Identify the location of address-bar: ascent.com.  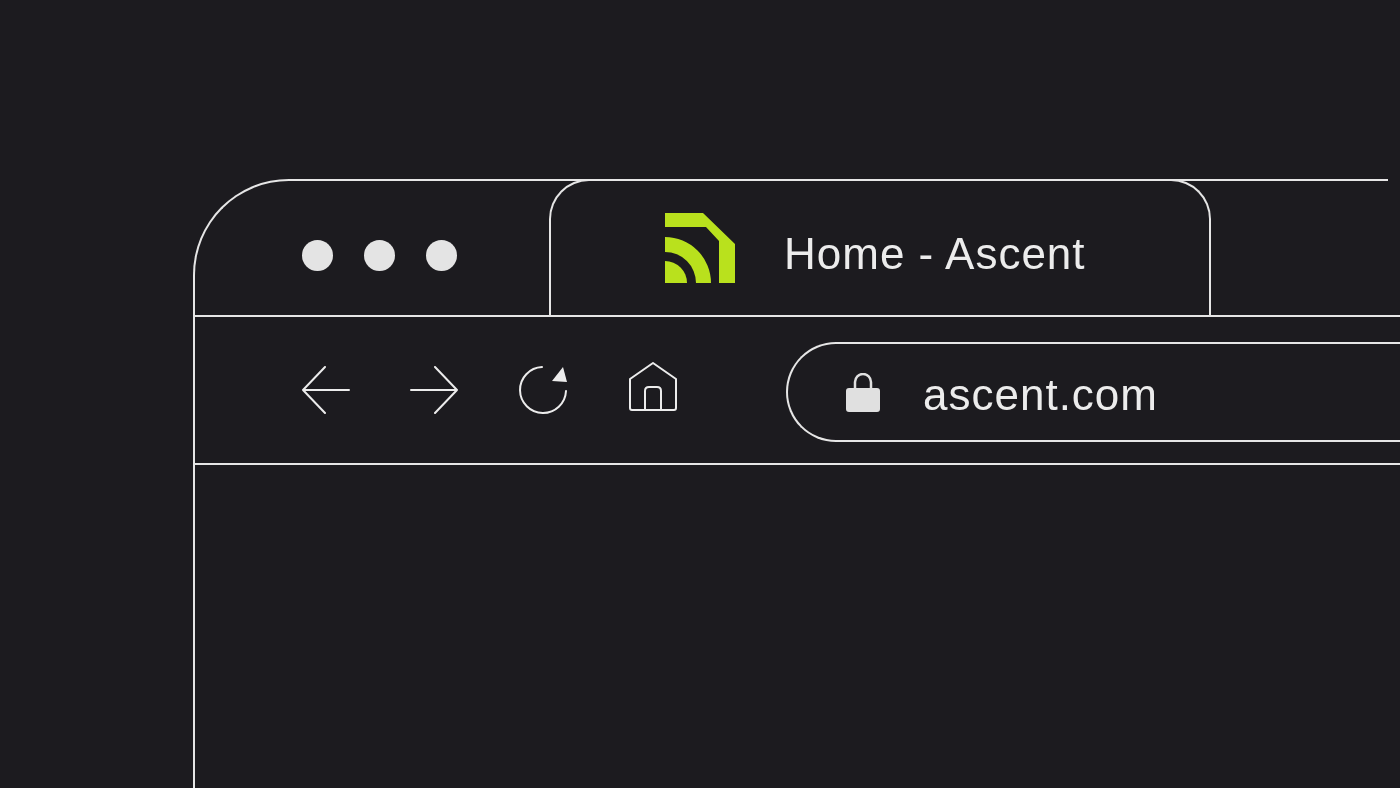
(1093, 392).